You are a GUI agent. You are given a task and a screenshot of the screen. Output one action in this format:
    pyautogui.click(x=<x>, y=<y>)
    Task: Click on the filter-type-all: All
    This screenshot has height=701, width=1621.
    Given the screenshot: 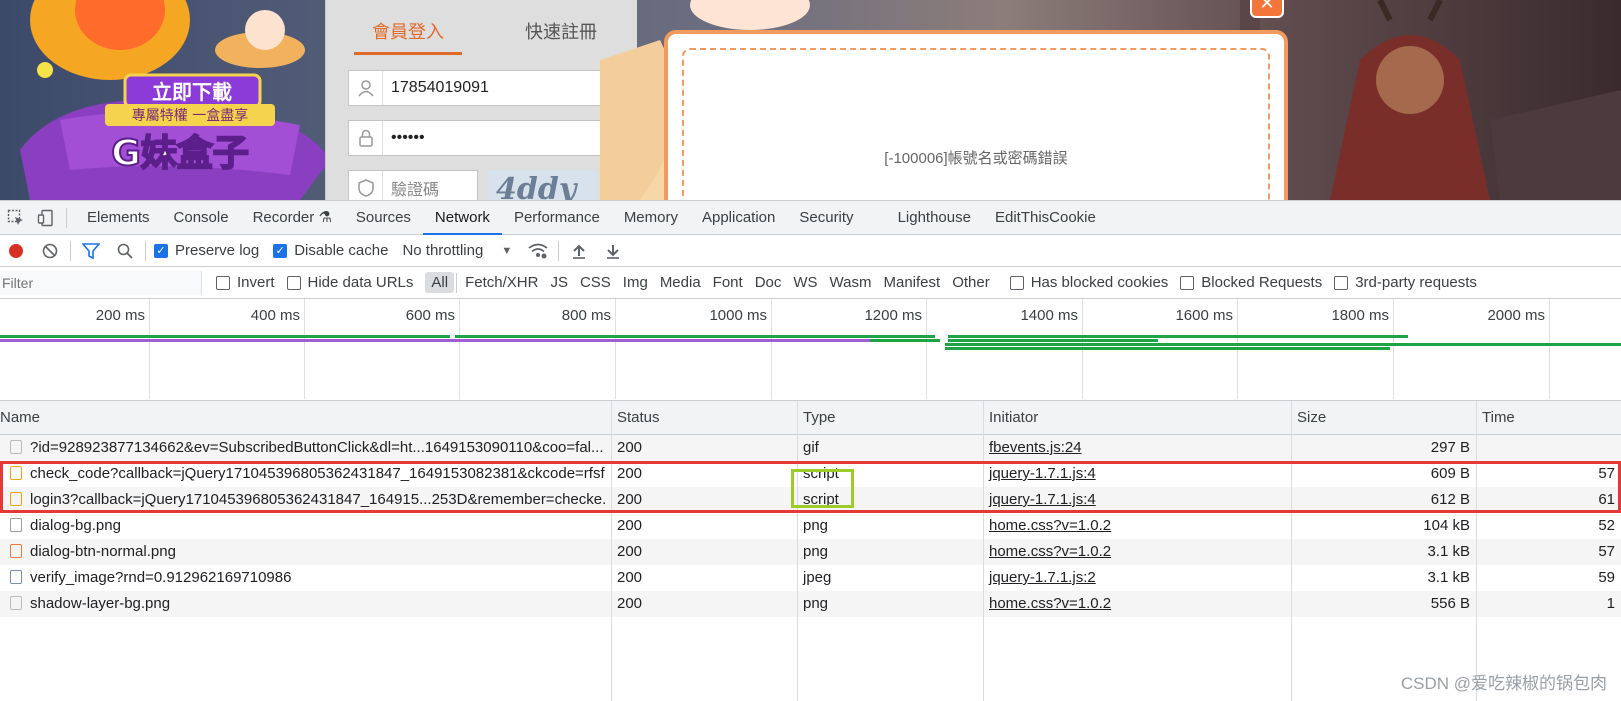 What is the action you would take?
    pyautogui.click(x=440, y=282)
    